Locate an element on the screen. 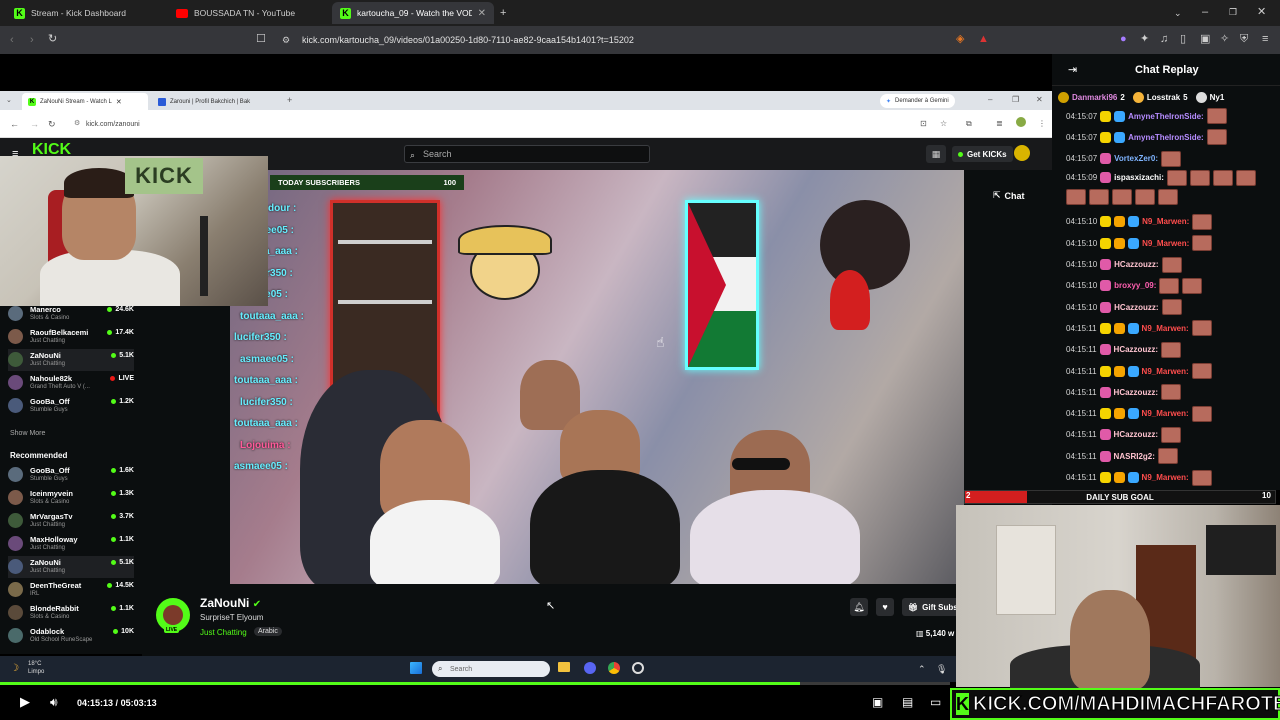  sidebar-channel: RaoufBelkacemi Just Chatting 17.4K is located at coordinates (71, 337).